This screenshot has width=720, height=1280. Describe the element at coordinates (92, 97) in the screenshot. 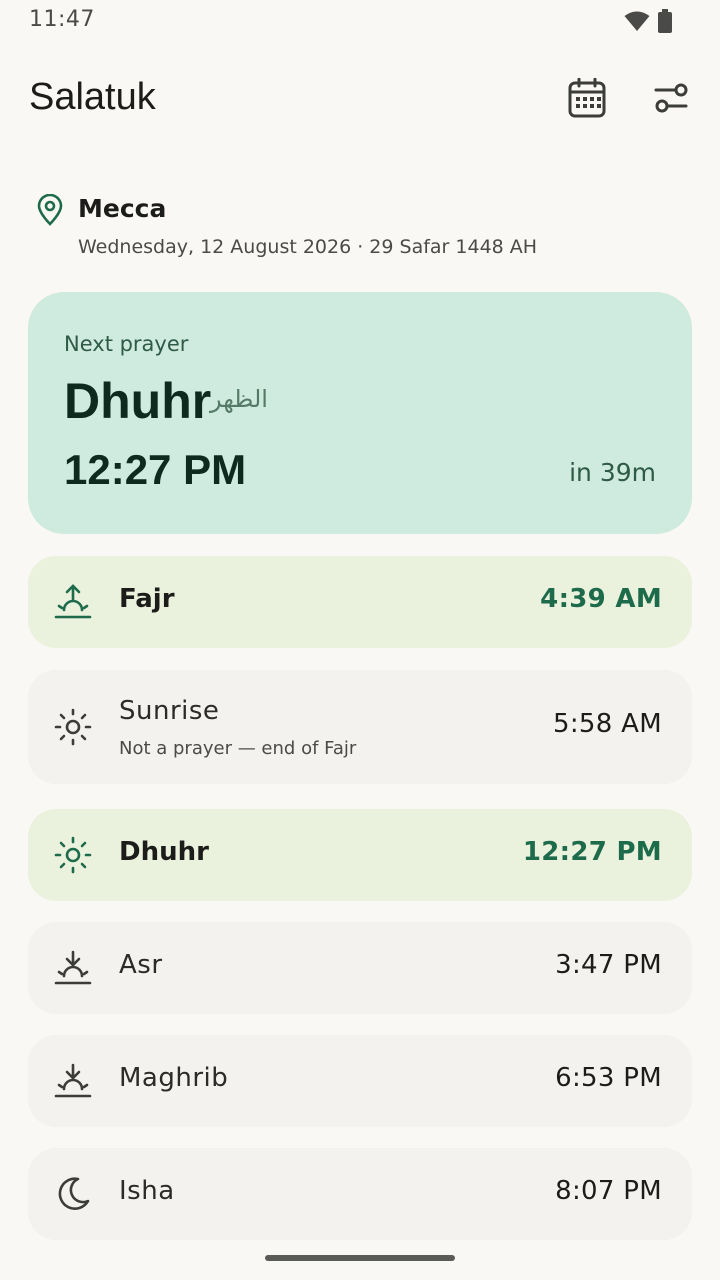

I see `app-title: Salatuk` at that location.